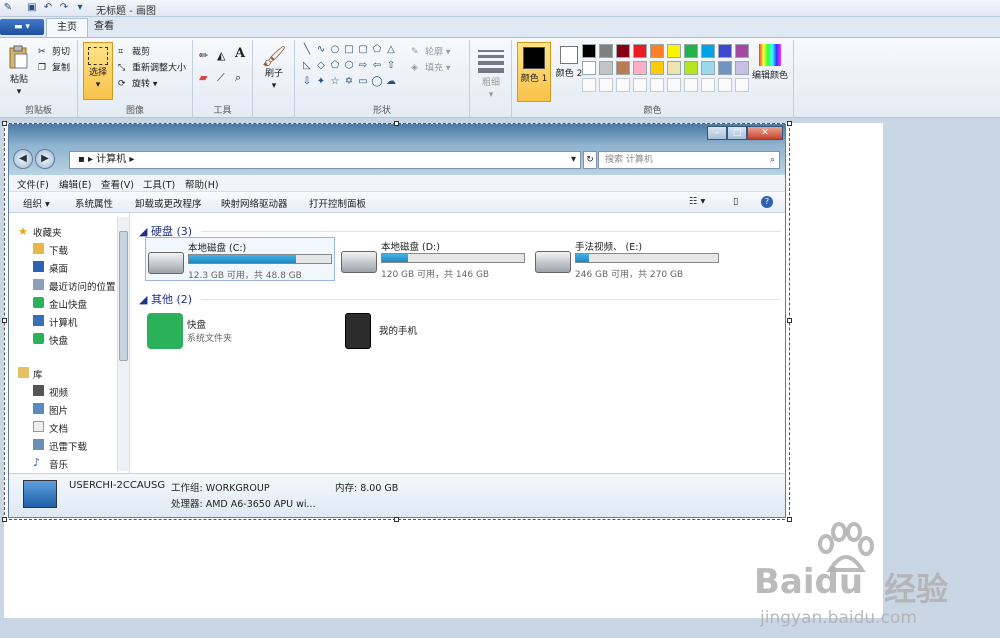  What do you see at coordinates (349, 50) in the screenshot?
I see `rectangle-shape-icon: □` at bounding box center [349, 50].